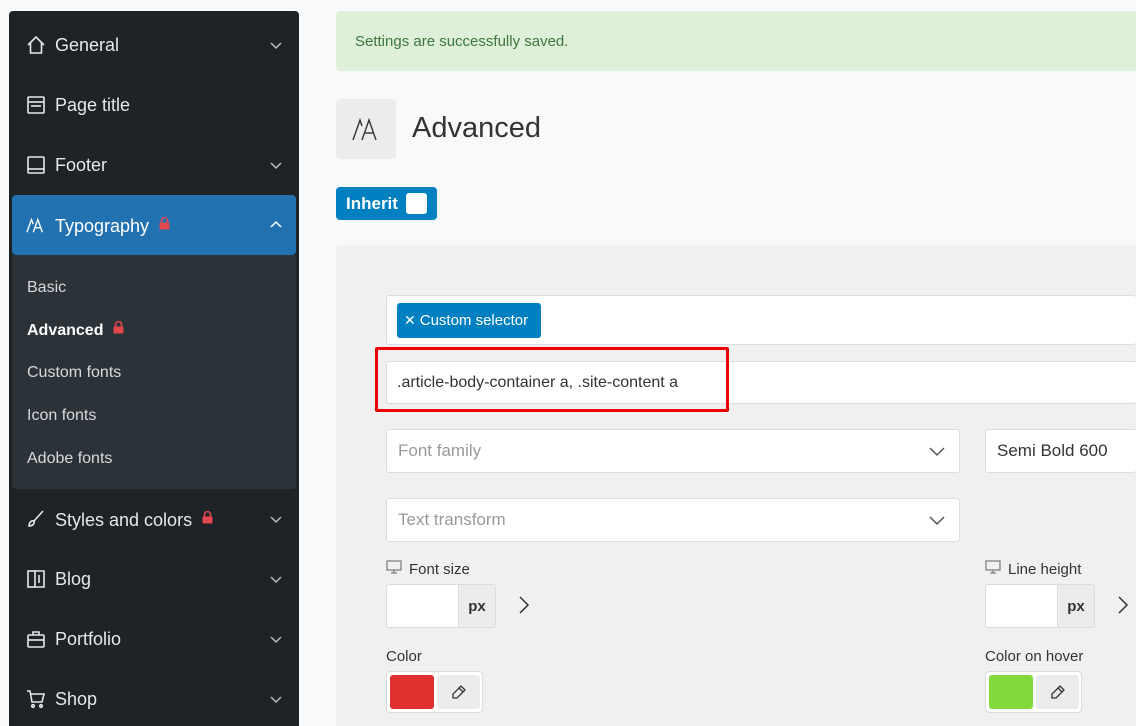 This screenshot has height=726, width=1136. Describe the element at coordinates (36, 45) in the screenshot. I see `home-icon` at that location.